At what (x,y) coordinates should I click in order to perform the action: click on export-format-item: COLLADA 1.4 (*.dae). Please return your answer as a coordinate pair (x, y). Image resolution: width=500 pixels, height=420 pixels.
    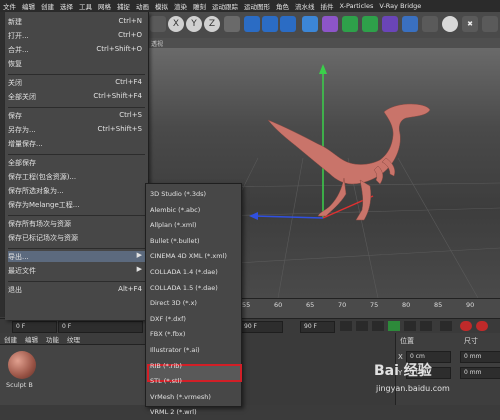
    Looking at the image, I should click on (194, 273).